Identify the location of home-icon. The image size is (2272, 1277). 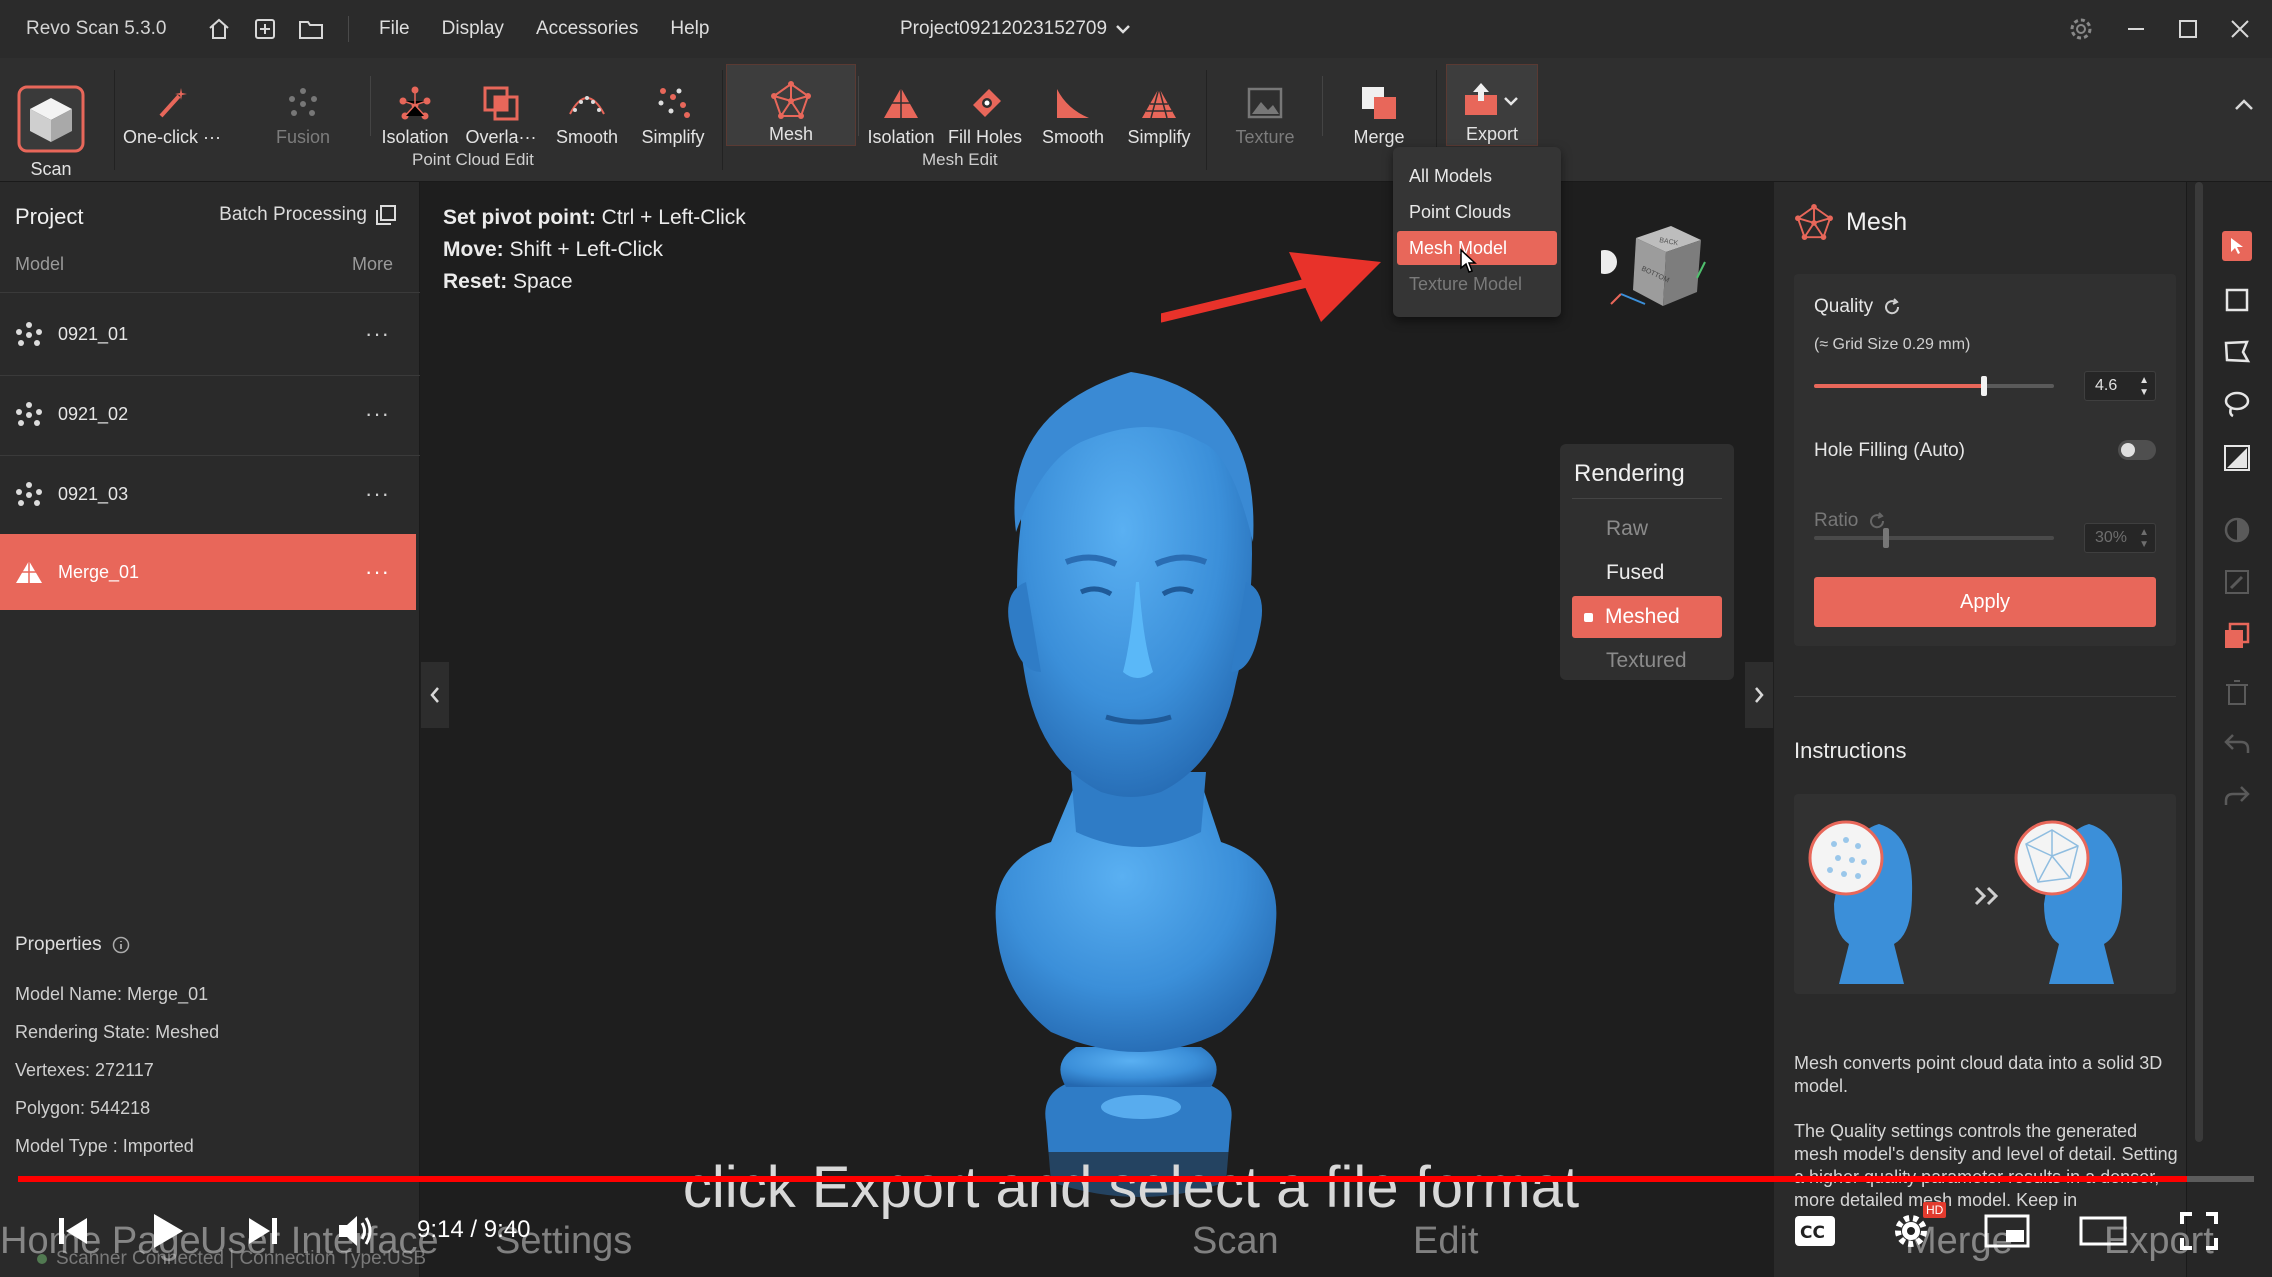
(219, 29).